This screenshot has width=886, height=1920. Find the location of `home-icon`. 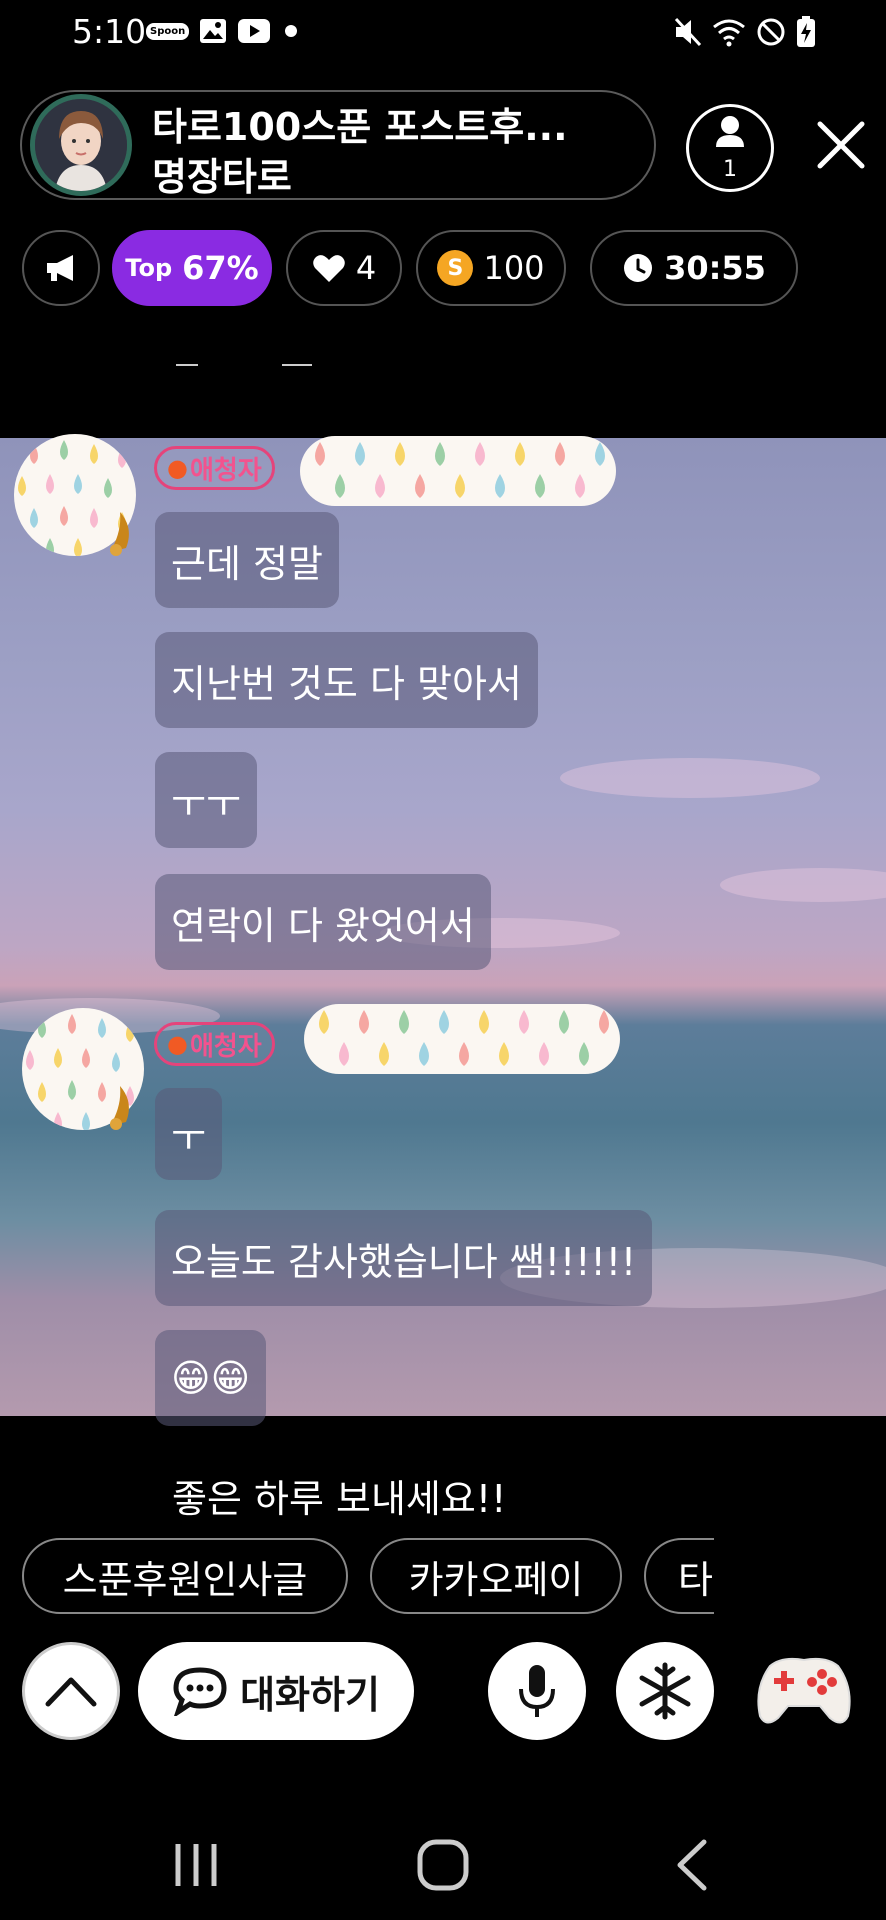

home-icon is located at coordinates (443, 1865).